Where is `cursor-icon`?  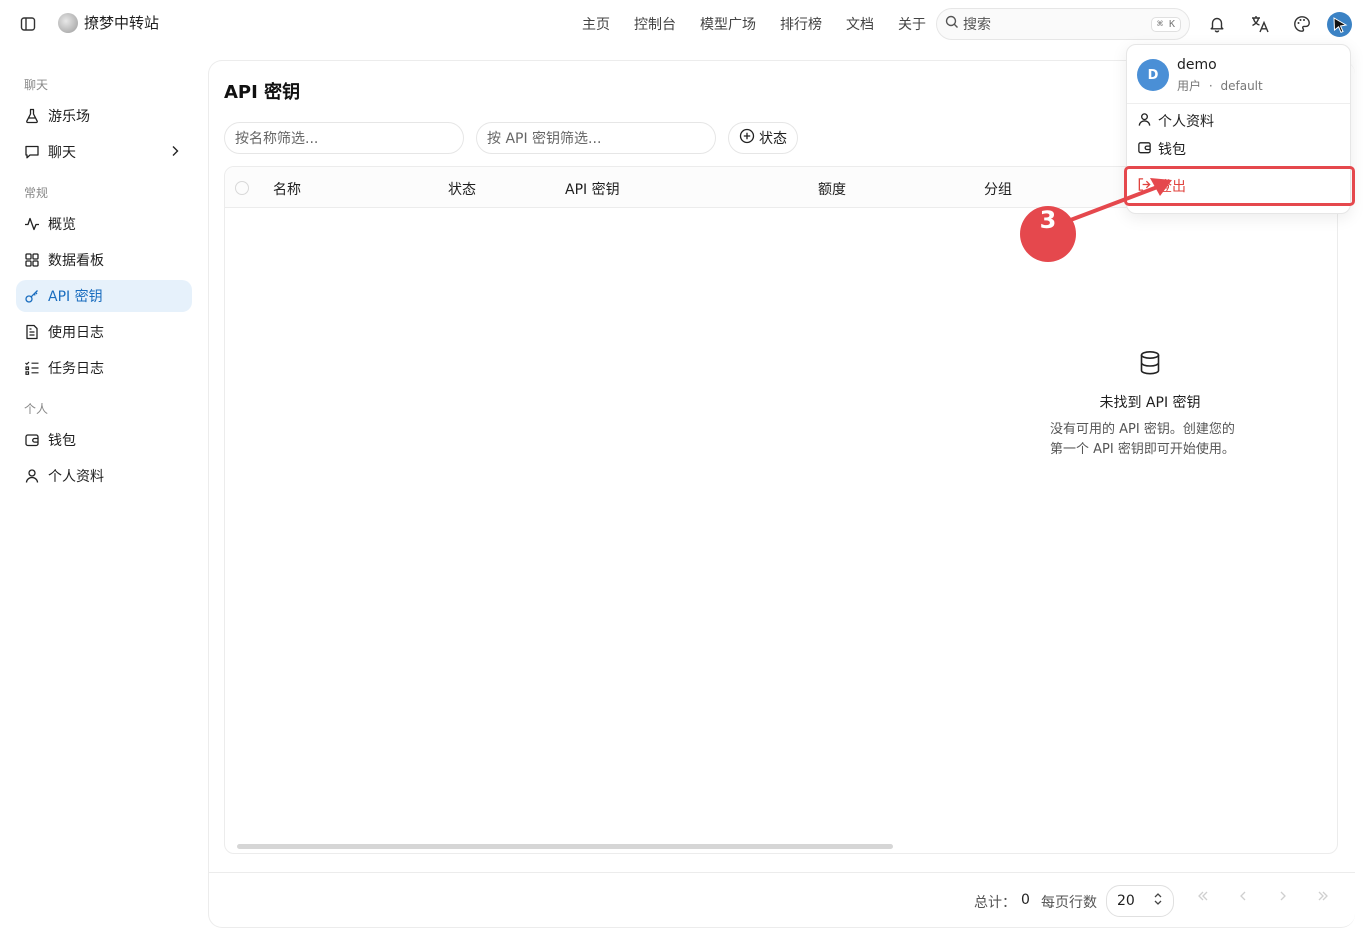
cursor-icon is located at coordinates (1339, 24).